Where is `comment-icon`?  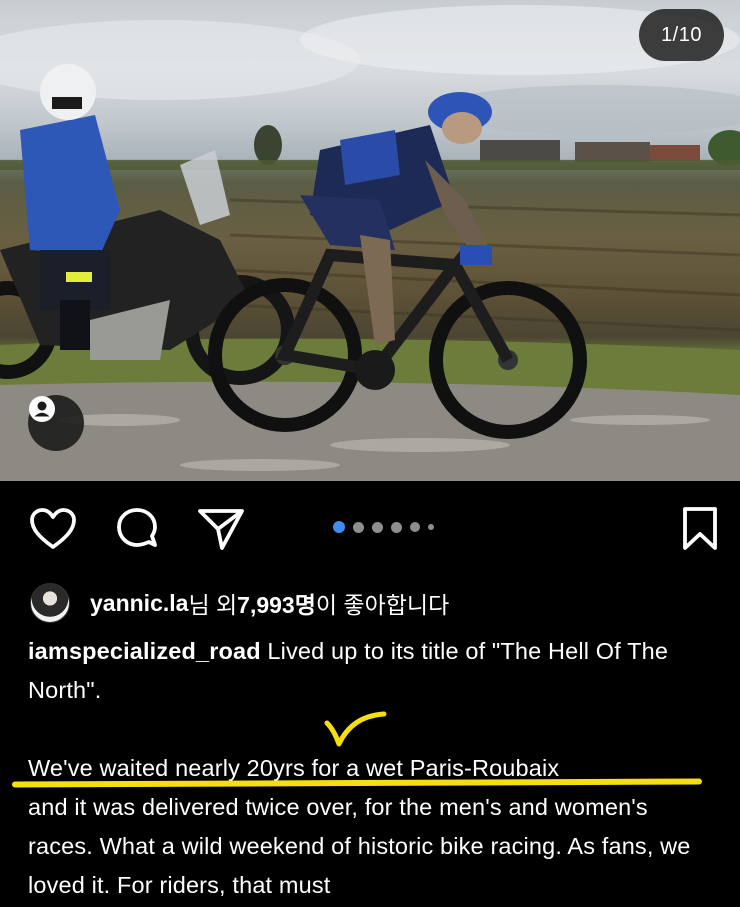
comment-icon is located at coordinates (137, 527).